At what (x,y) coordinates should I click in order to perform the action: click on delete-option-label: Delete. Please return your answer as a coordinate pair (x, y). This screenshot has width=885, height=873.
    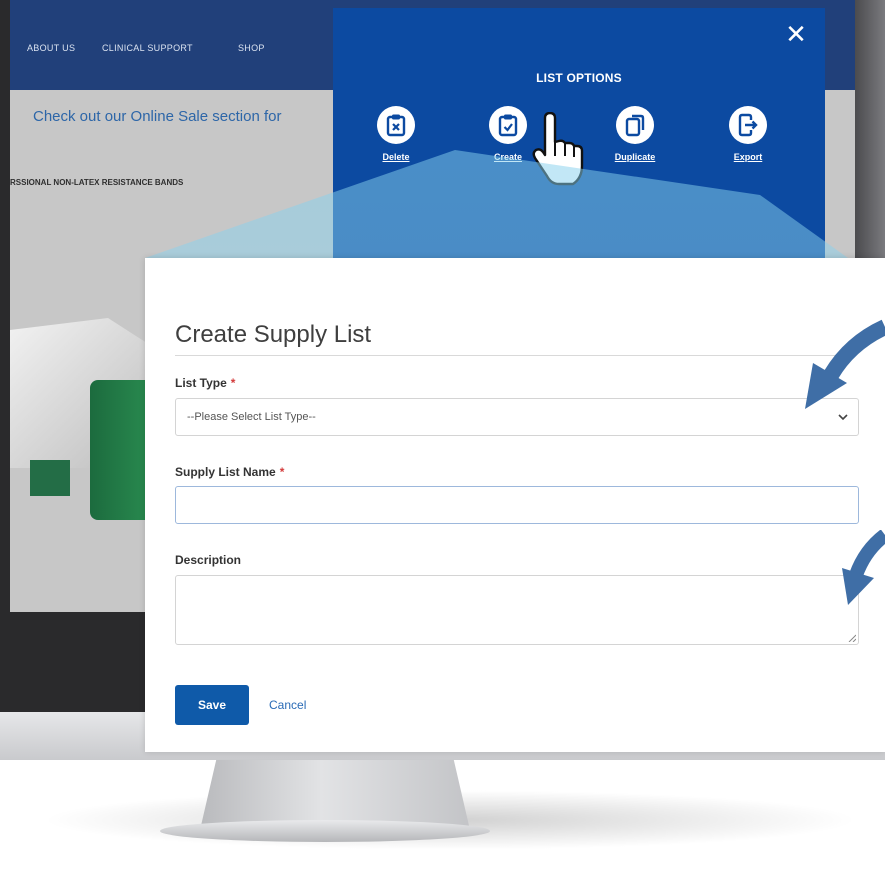
    Looking at the image, I should click on (396, 157).